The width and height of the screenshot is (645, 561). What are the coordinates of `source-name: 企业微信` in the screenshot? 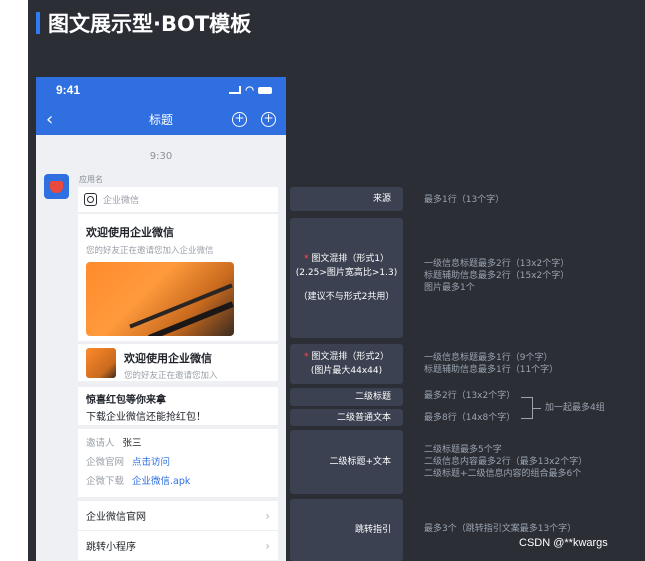 It's located at (121, 201).